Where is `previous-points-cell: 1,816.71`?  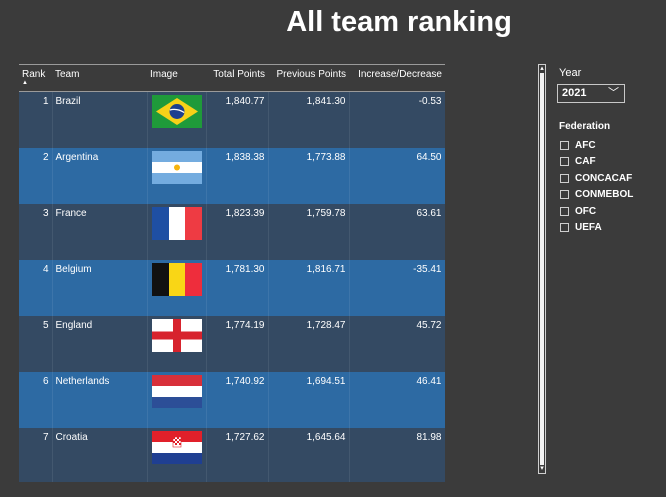 previous-points-cell: 1,816.71 is located at coordinates (309, 288).